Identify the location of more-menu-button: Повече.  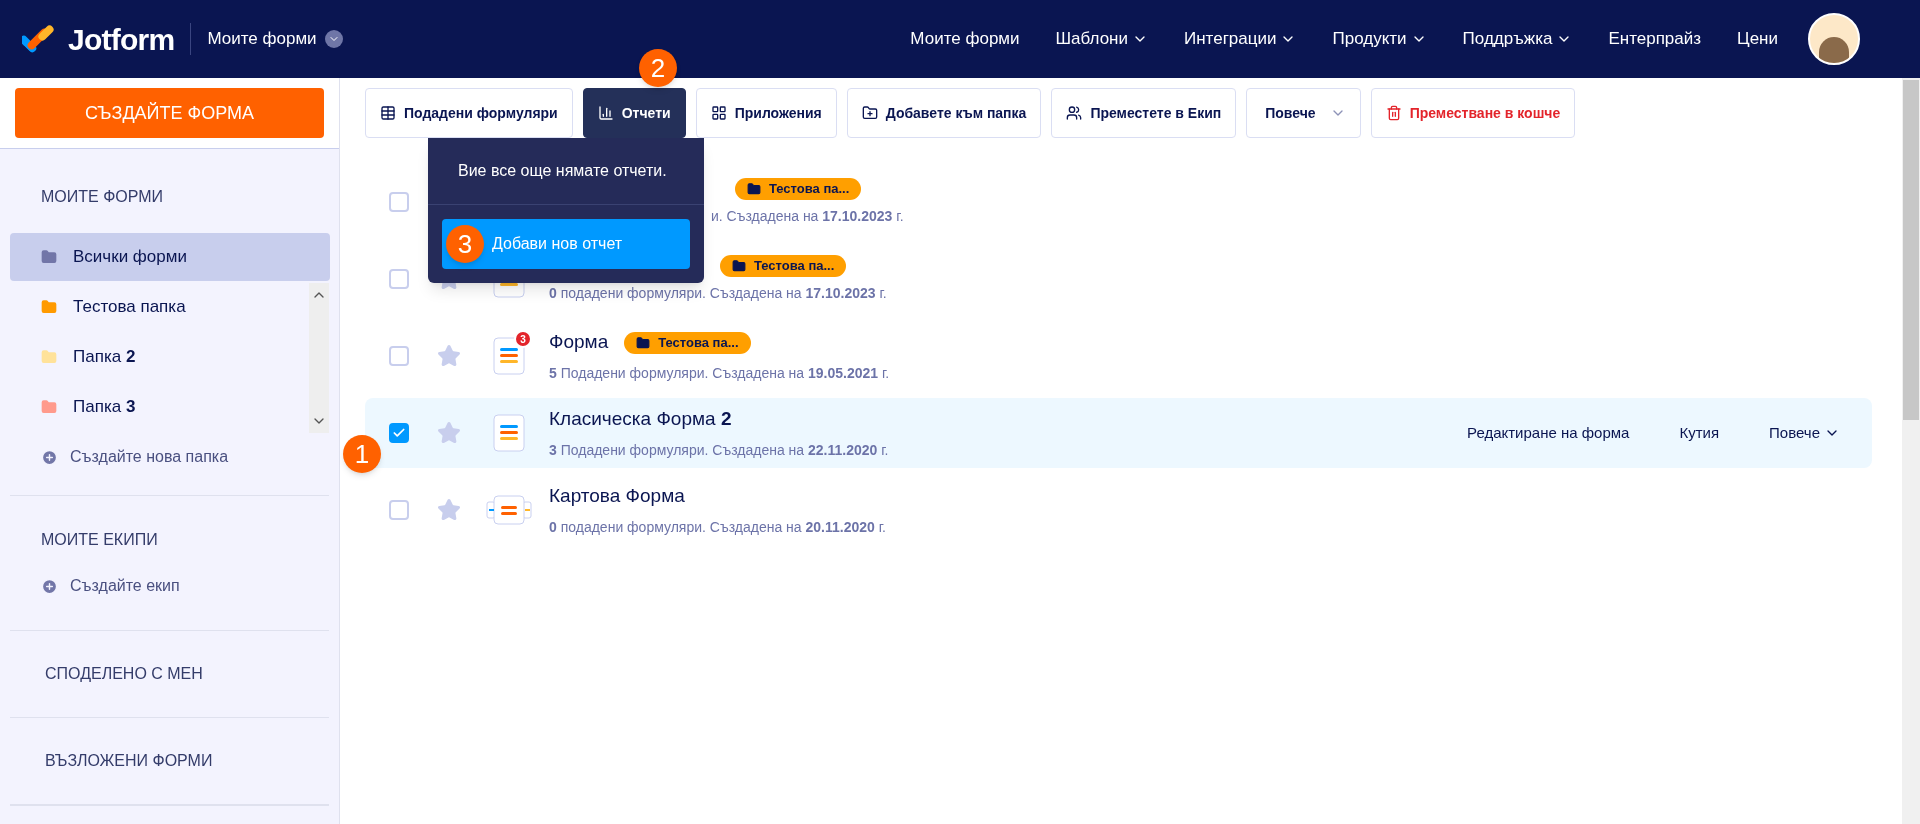
(1804, 433).